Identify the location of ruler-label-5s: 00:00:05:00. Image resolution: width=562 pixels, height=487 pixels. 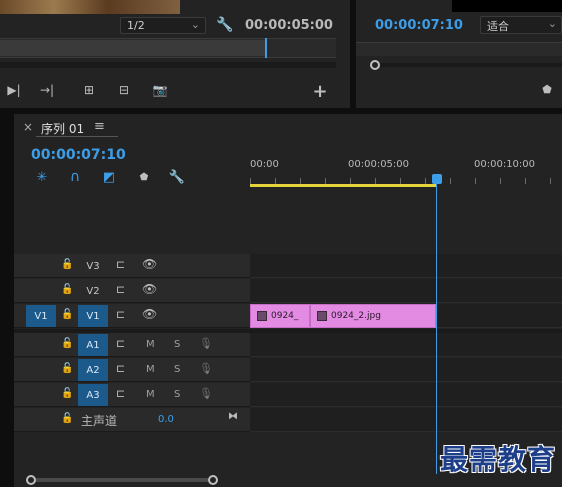
(379, 164).